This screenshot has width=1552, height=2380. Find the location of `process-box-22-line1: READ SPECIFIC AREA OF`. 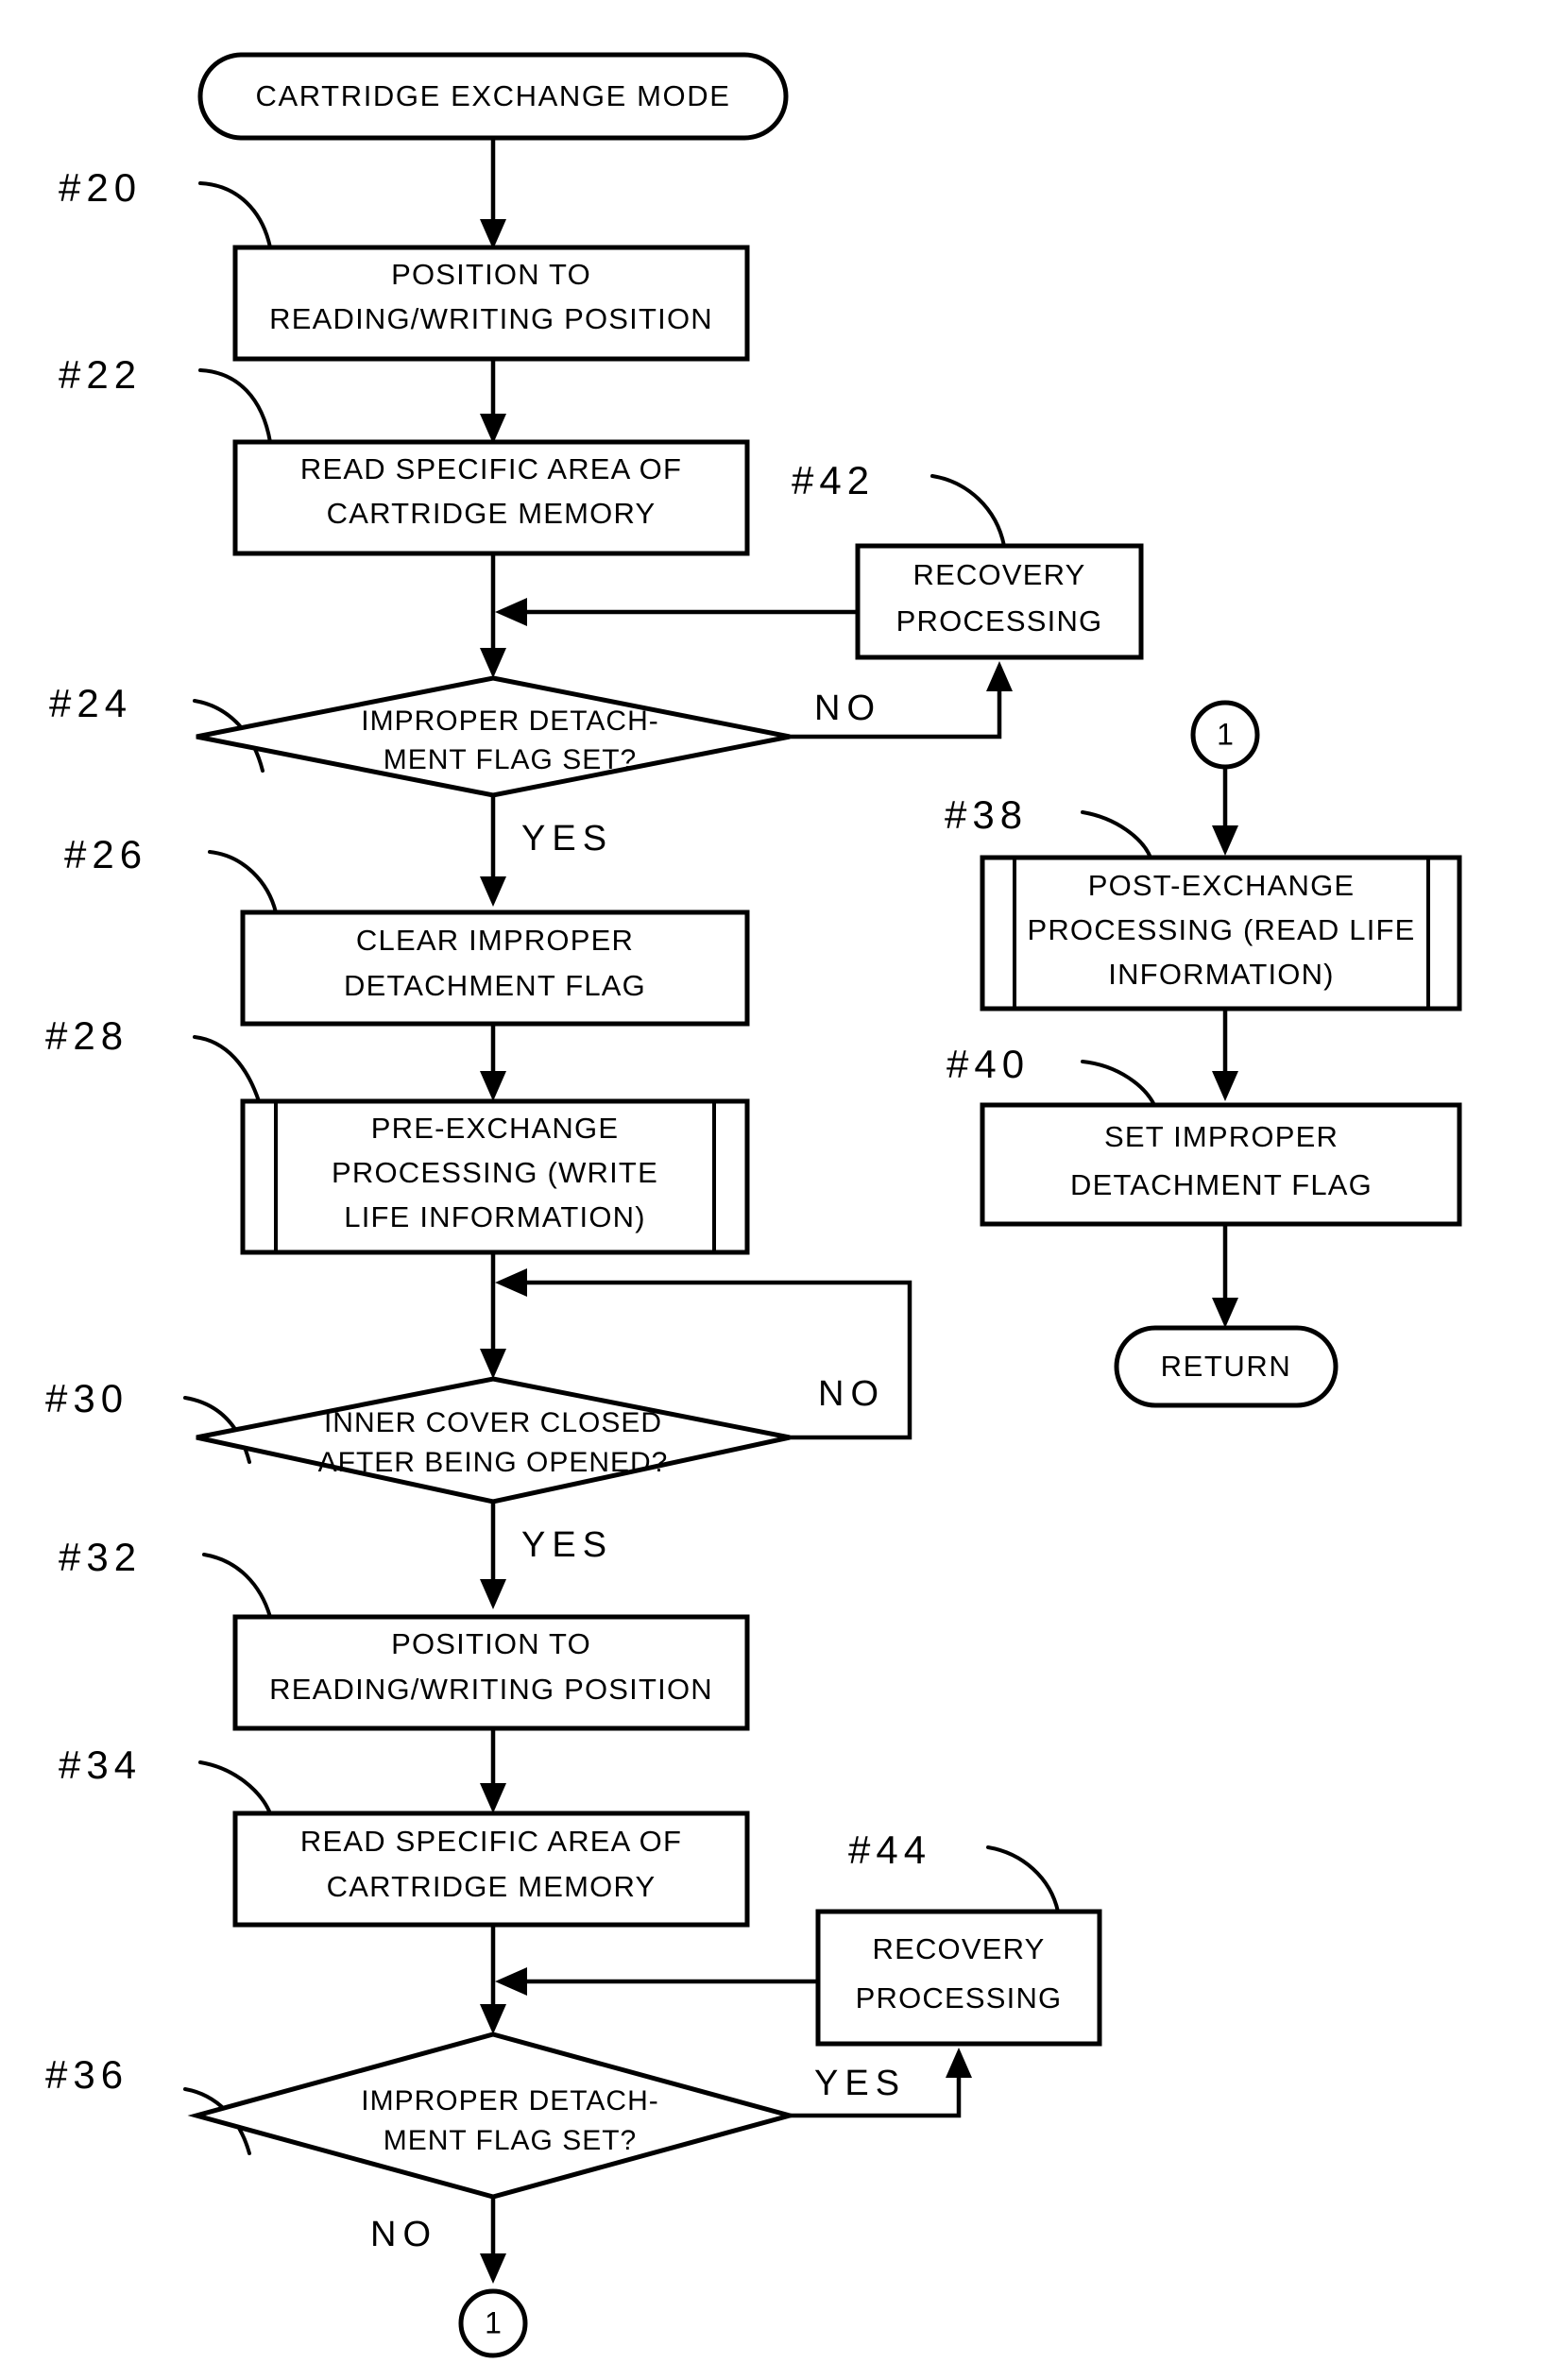

process-box-22-line1: READ SPECIFIC AREA OF is located at coordinates (491, 468).